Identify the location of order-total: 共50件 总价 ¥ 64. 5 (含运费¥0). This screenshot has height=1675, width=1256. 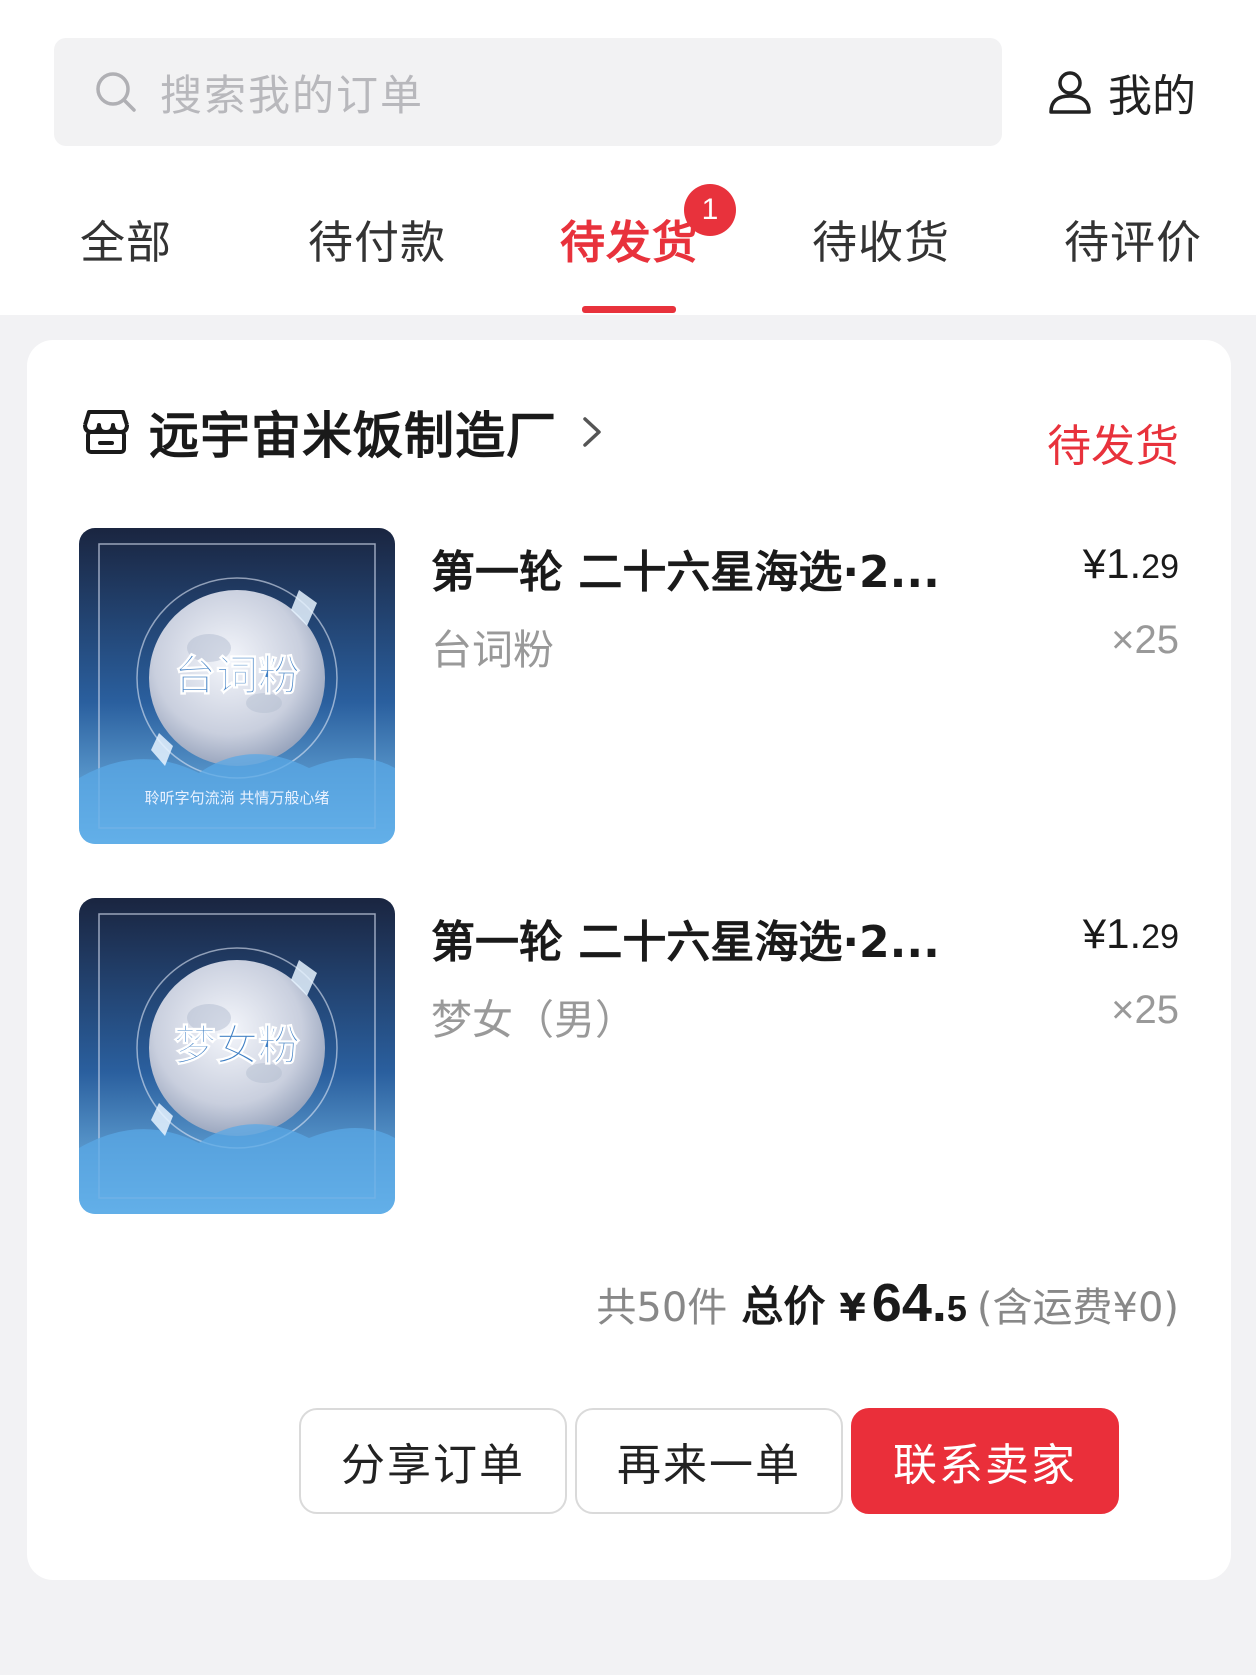
(887, 1303).